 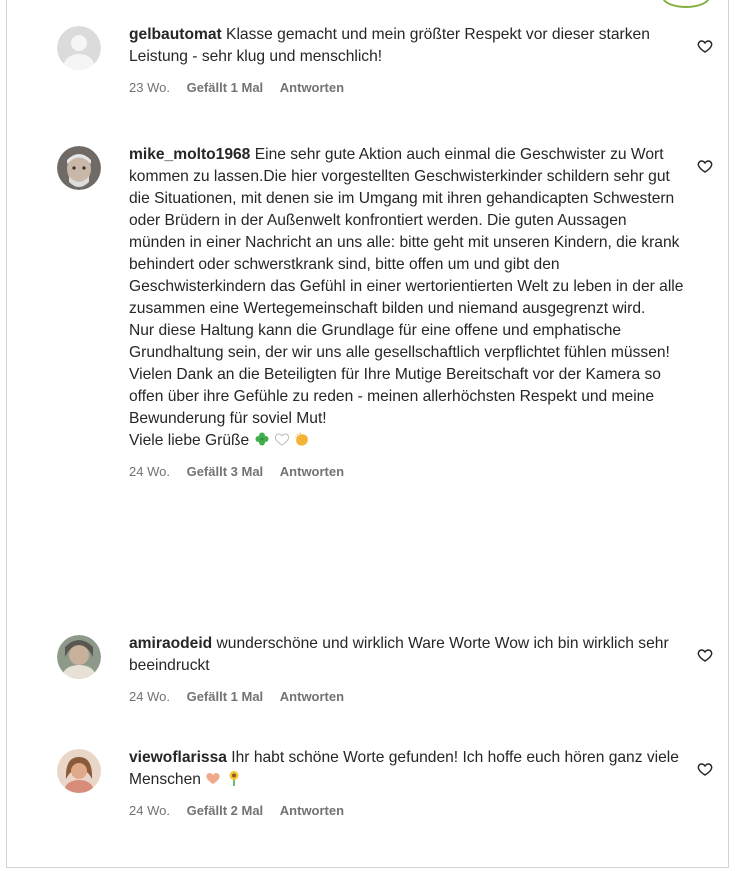 I want to click on comment-age: 23 Wo., so click(x=149, y=87).